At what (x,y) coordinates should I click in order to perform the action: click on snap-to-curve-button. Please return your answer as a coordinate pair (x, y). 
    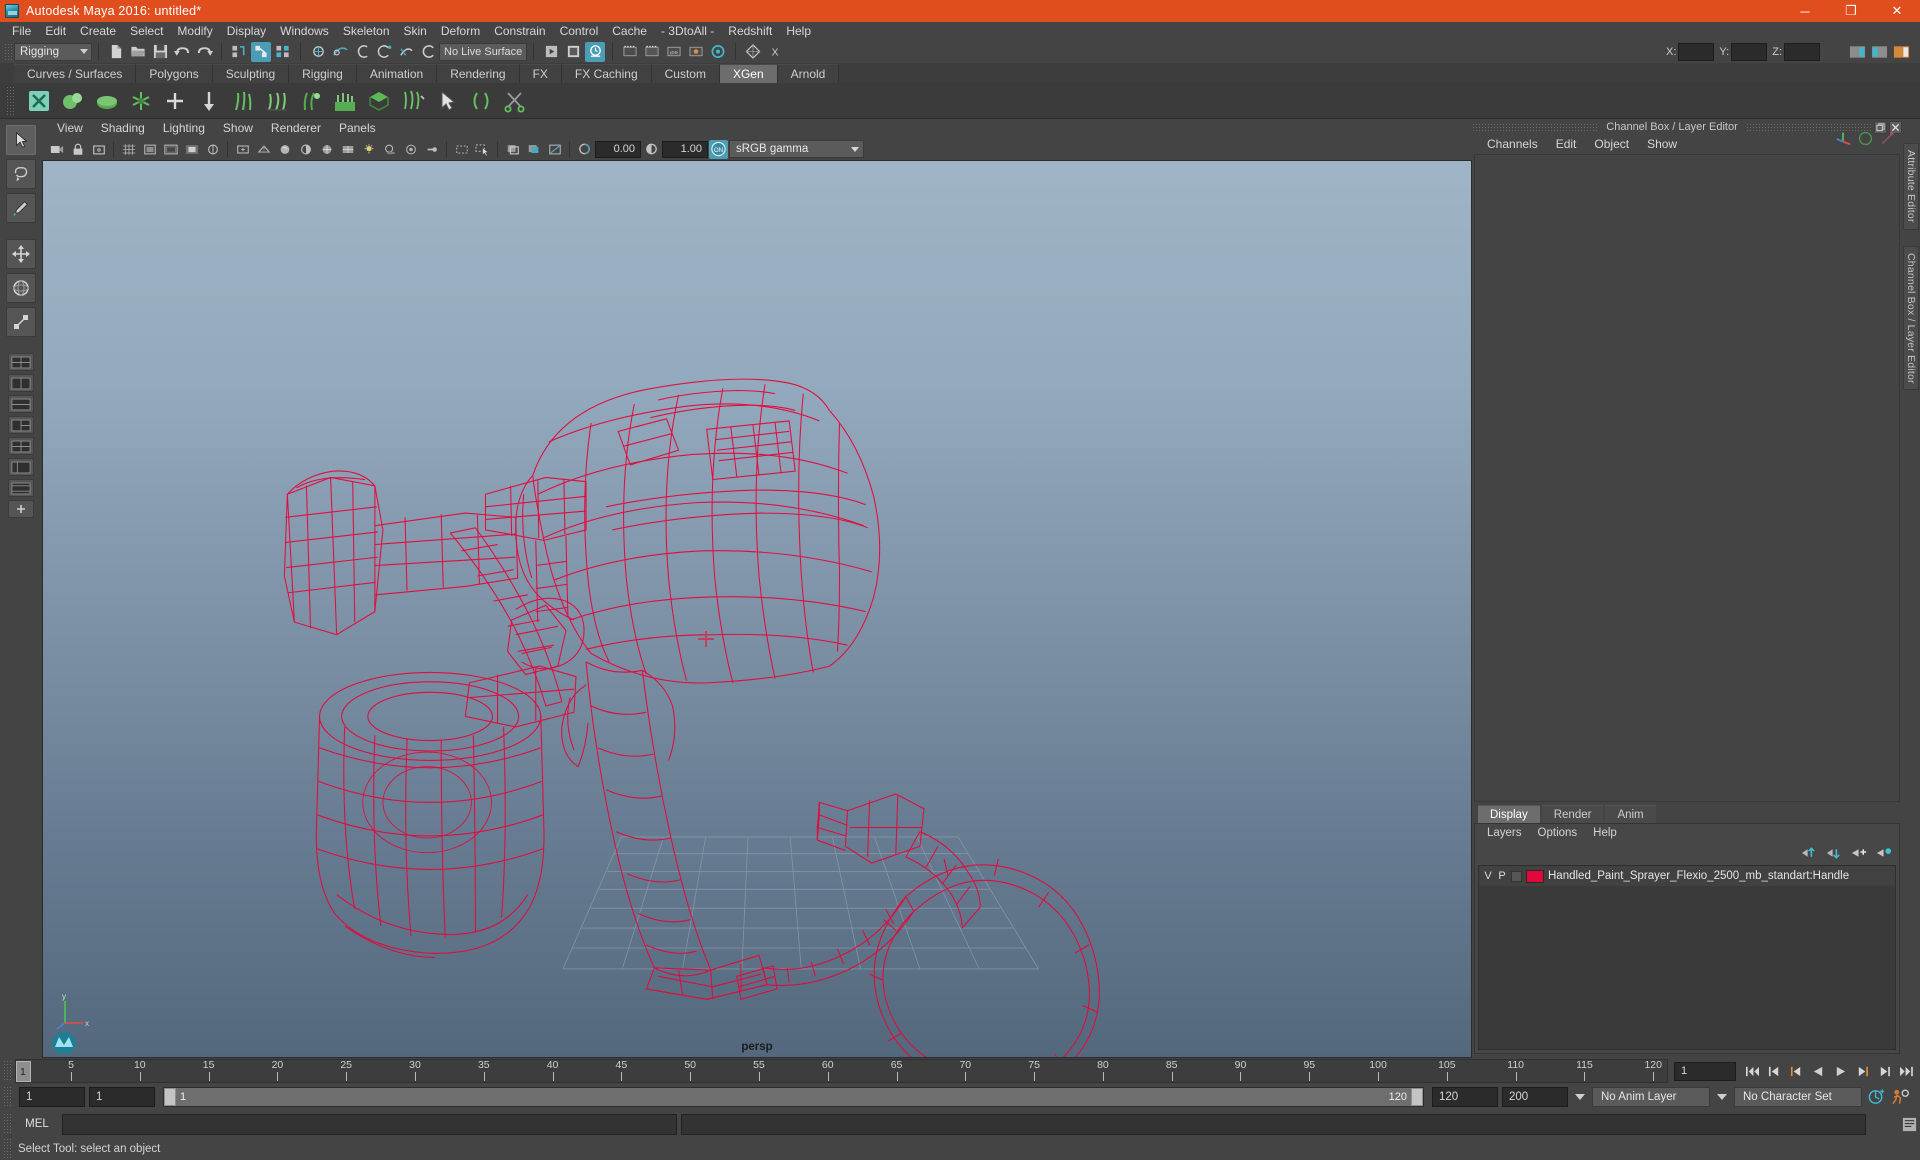
    Looking at the image, I should click on (340, 52).